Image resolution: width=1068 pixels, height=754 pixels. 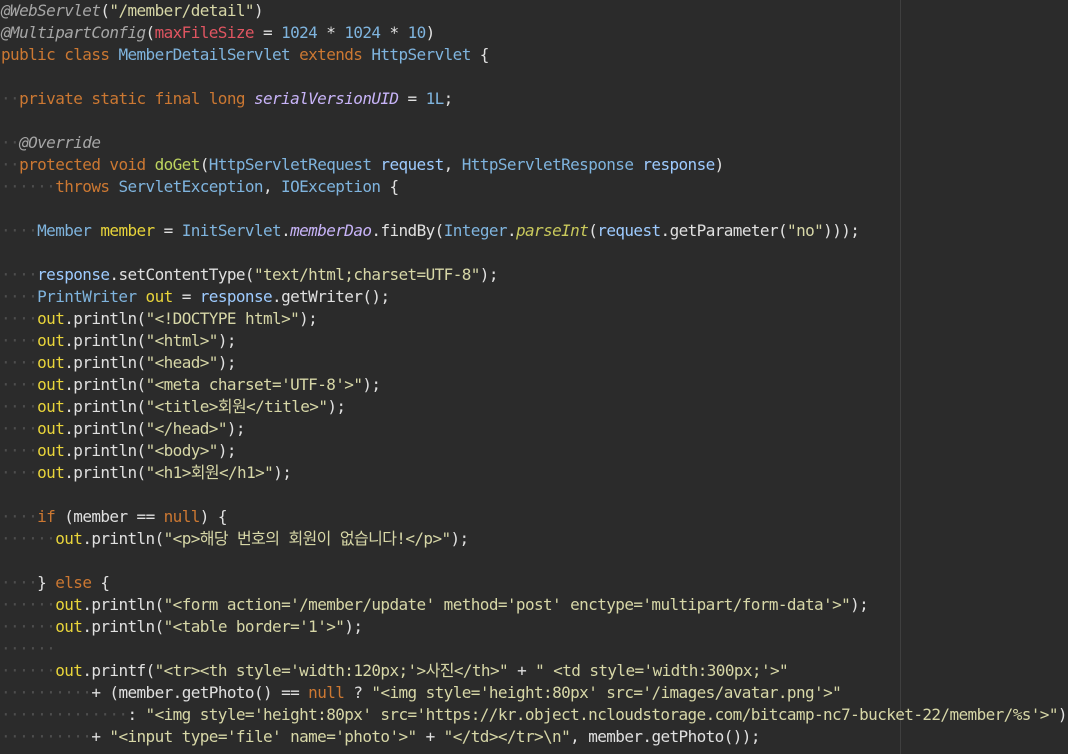 I want to click on code-token: 1024, so click(x=362, y=32).